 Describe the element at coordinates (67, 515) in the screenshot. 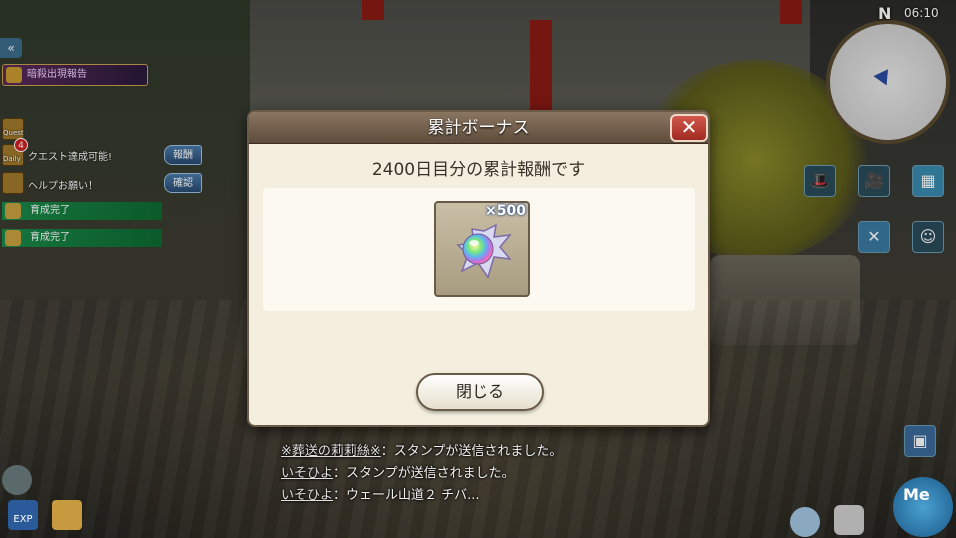

I see `item-bag-icon` at that location.